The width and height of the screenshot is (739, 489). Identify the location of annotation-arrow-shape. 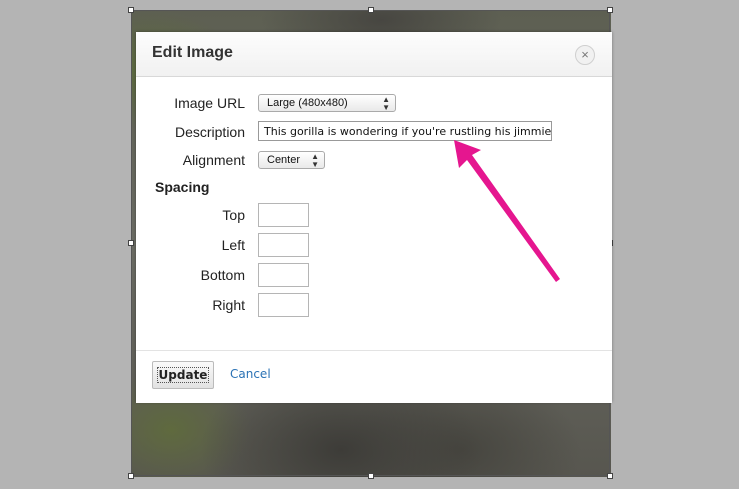
(507, 211).